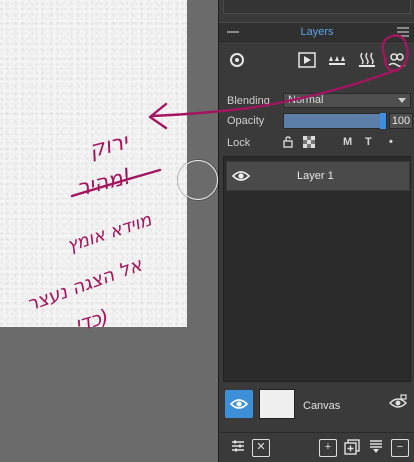 The image size is (414, 462). Describe the element at coordinates (198, 180) in the screenshot. I see `brush-cursor` at that location.